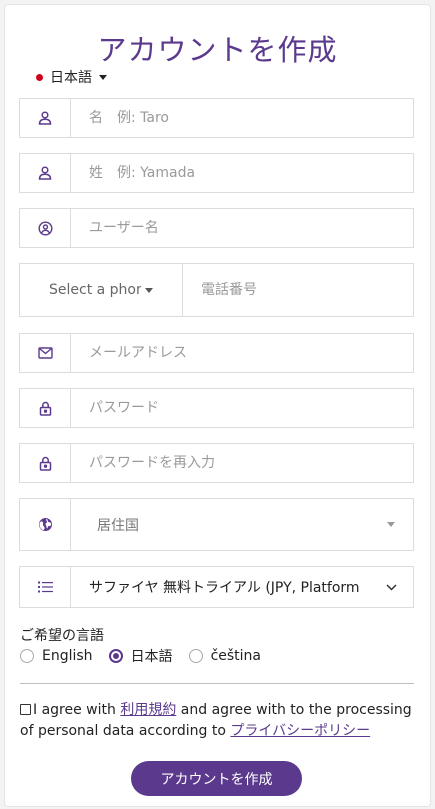 This screenshot has width=435, height=809. What do you see at coordinates (242, 228) in the screenshot?
I see `username-input` at bounding box center [242, 228].